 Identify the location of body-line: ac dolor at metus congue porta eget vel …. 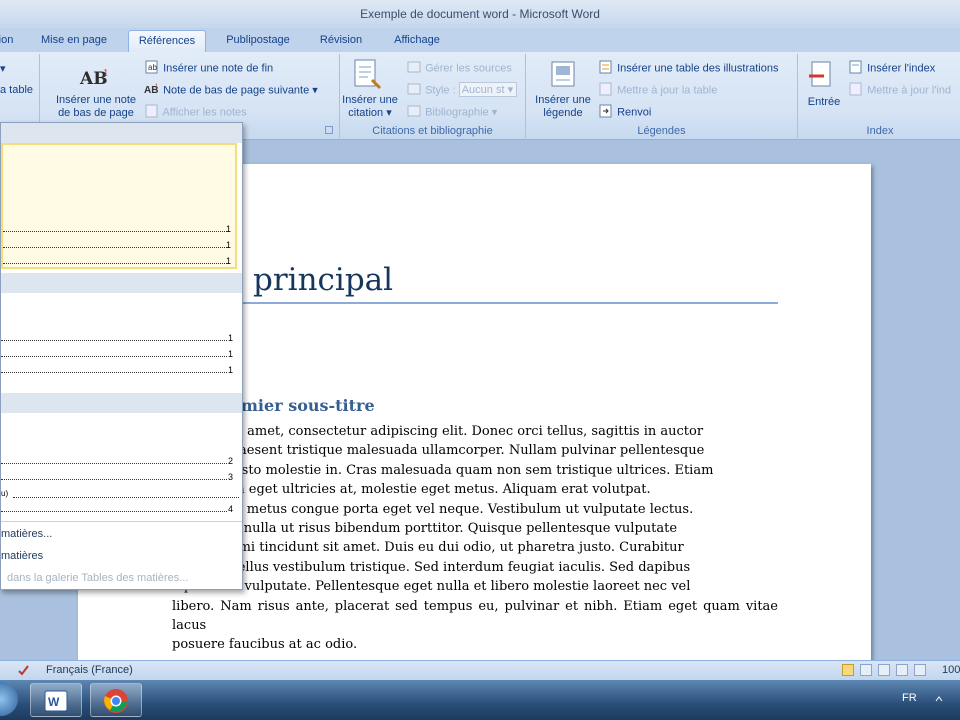
(433, 509).